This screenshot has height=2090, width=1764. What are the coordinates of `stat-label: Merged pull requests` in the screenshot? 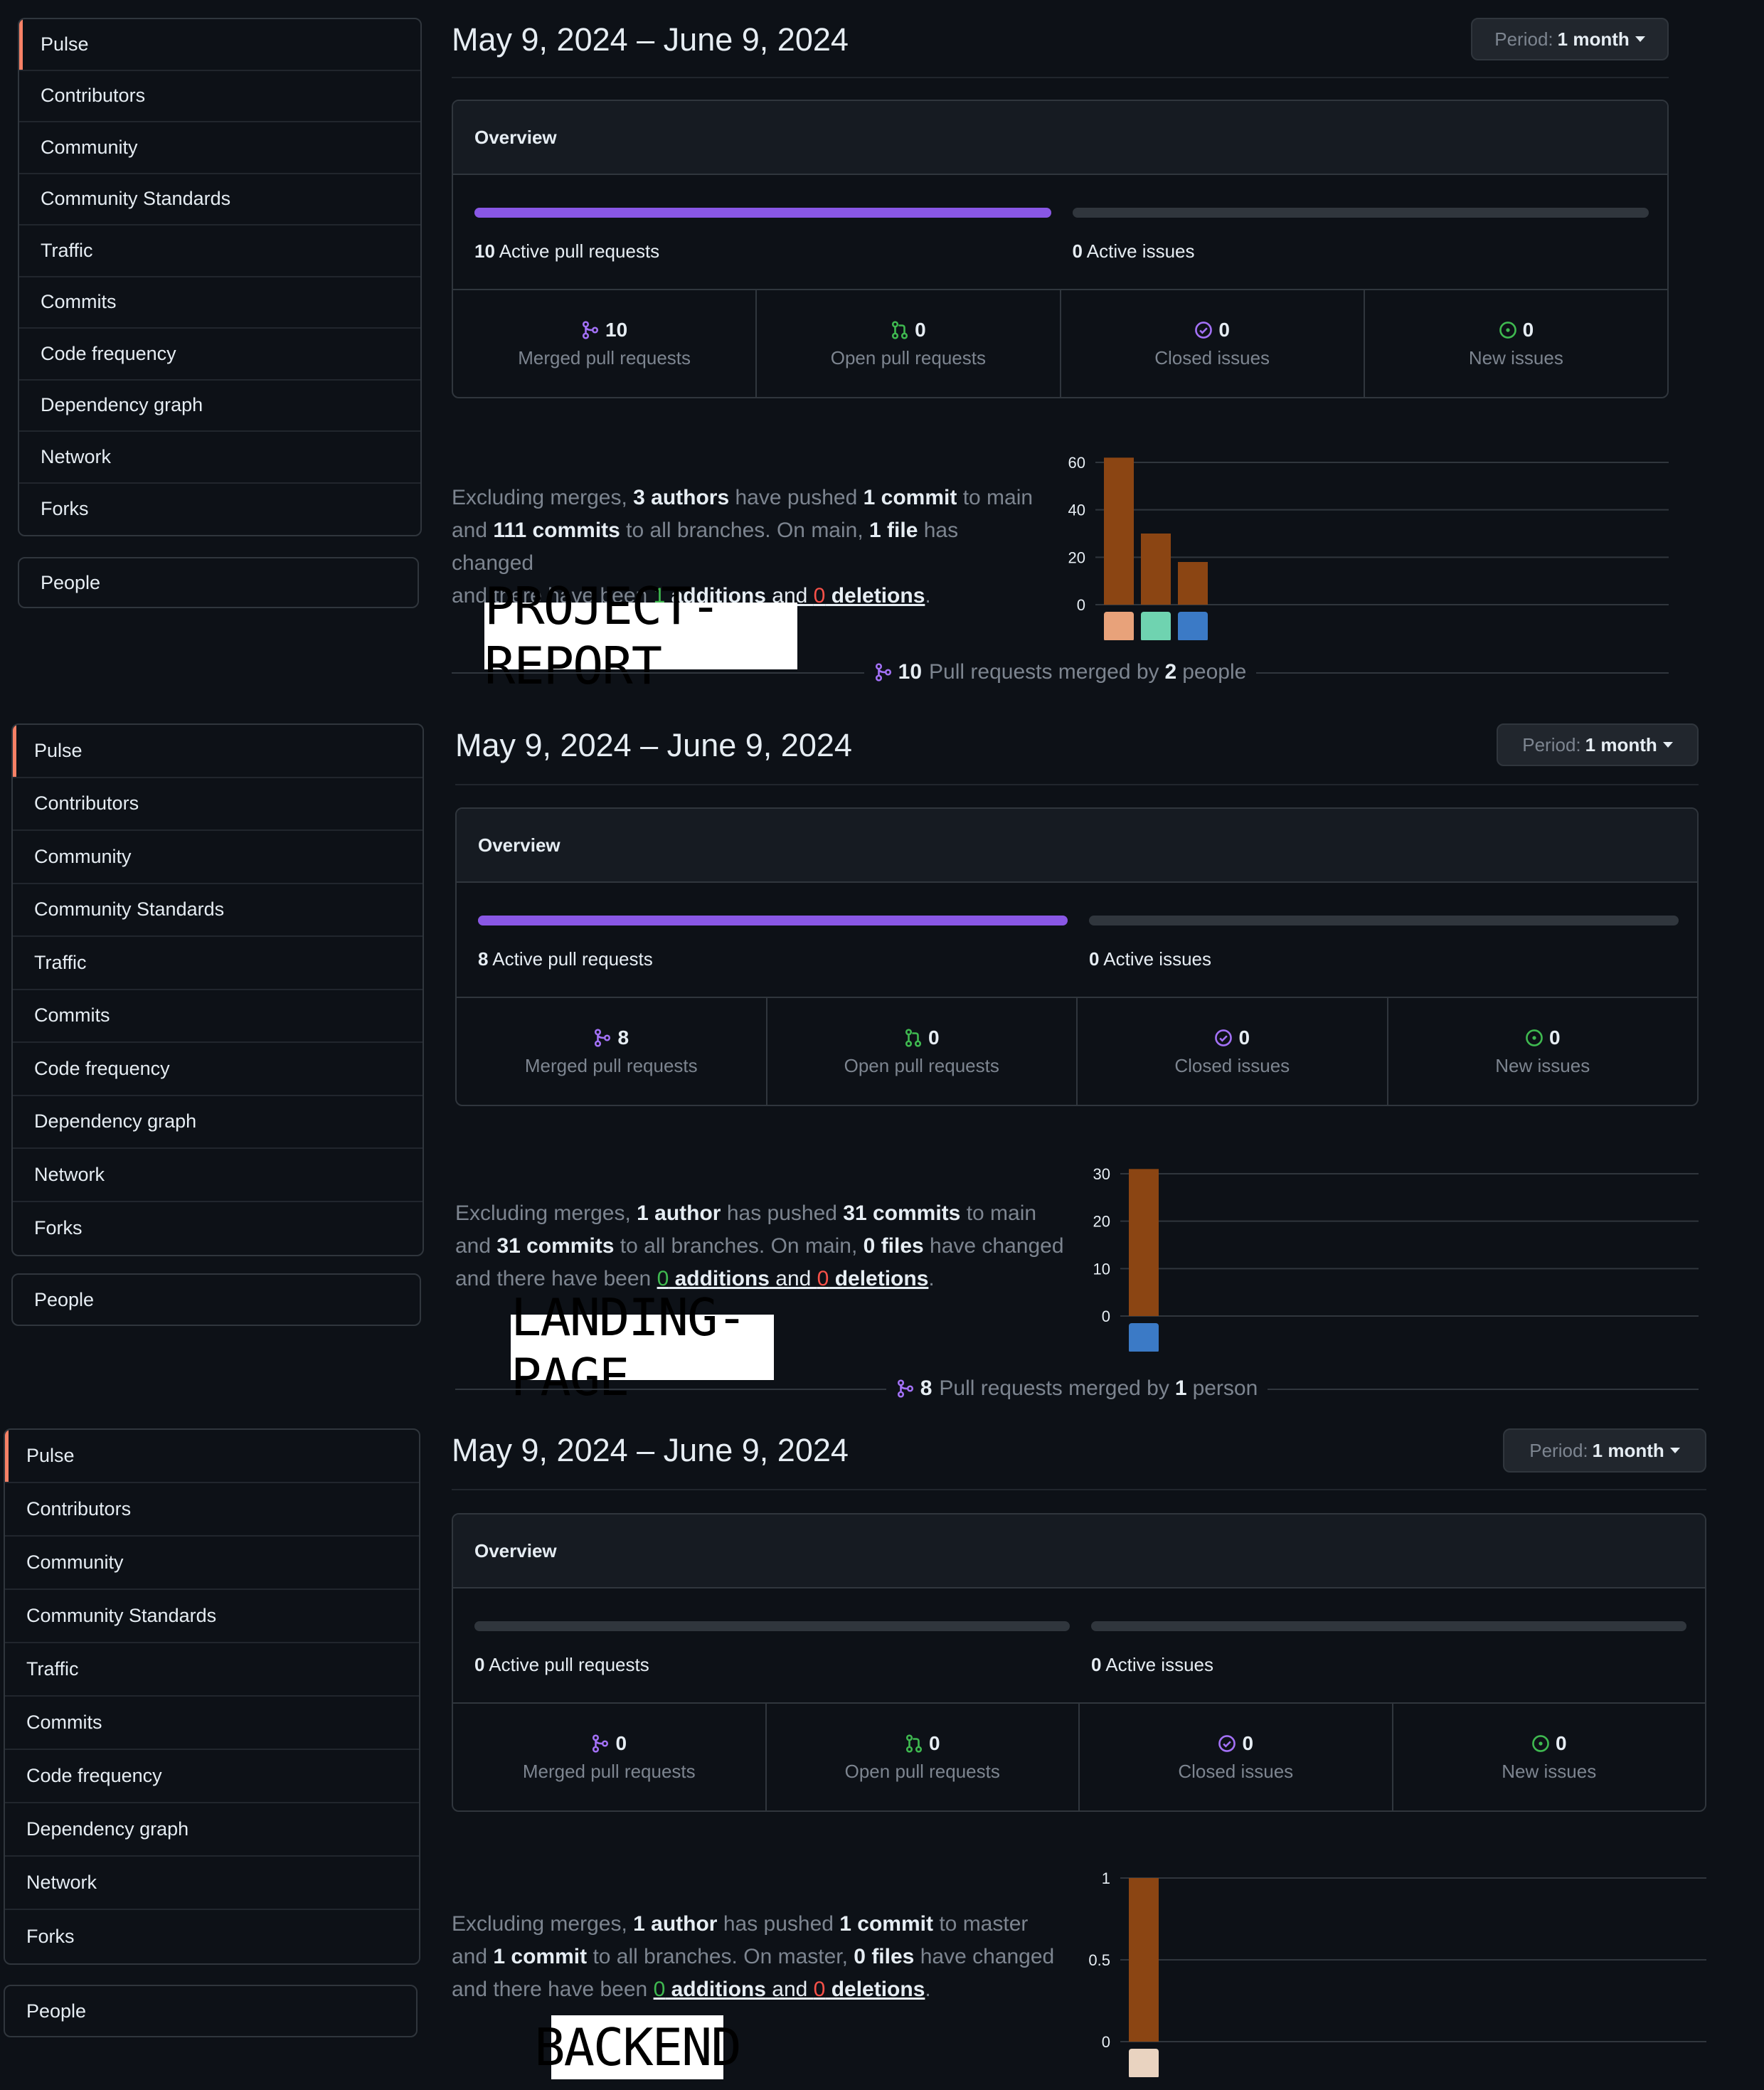 It's located at (604, 357).